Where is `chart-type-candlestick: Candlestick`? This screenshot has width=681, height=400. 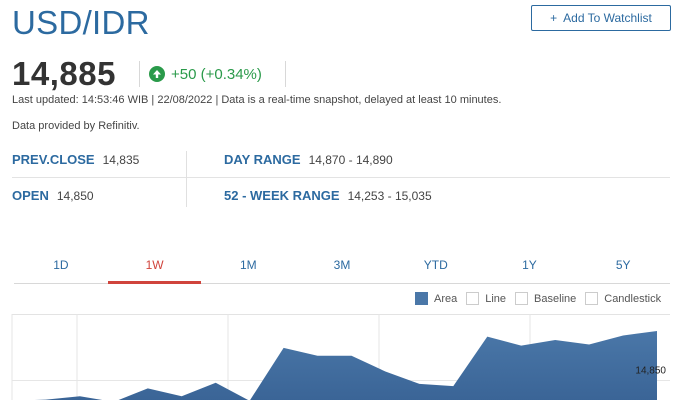
chart-type-candlestick: Candlestick is located at coordinates (623, 298).